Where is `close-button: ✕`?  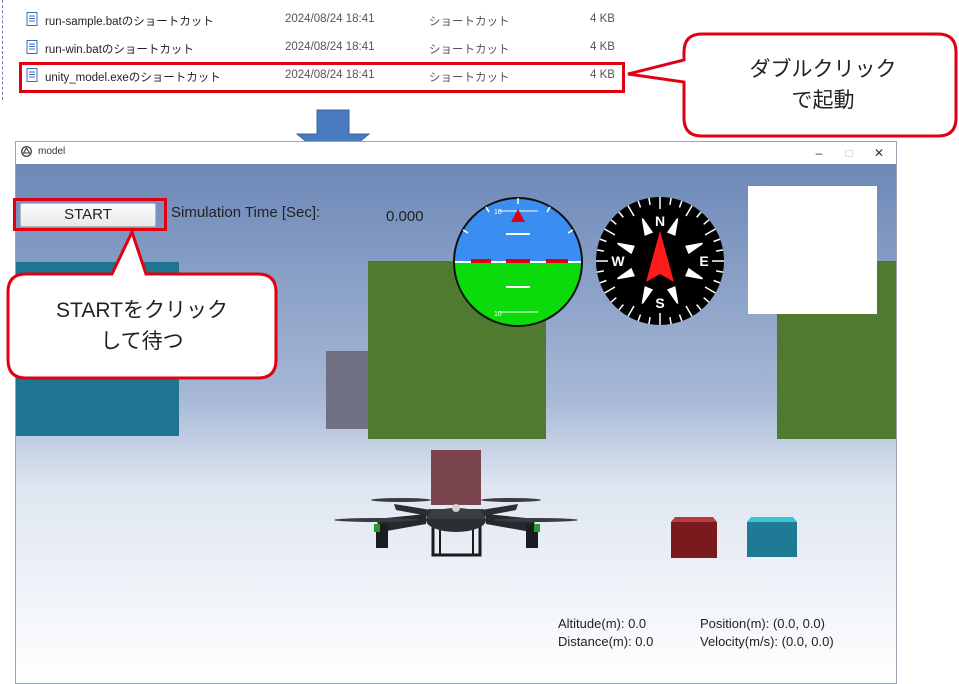
close-button: ✕ is located at coordinates (879, 153).